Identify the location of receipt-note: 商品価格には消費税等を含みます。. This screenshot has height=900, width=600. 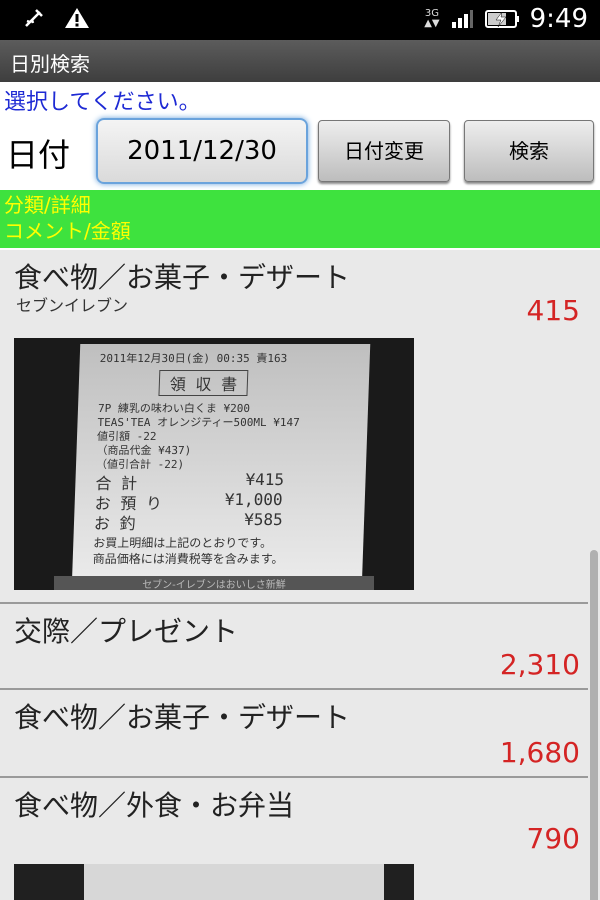
(188, 559).